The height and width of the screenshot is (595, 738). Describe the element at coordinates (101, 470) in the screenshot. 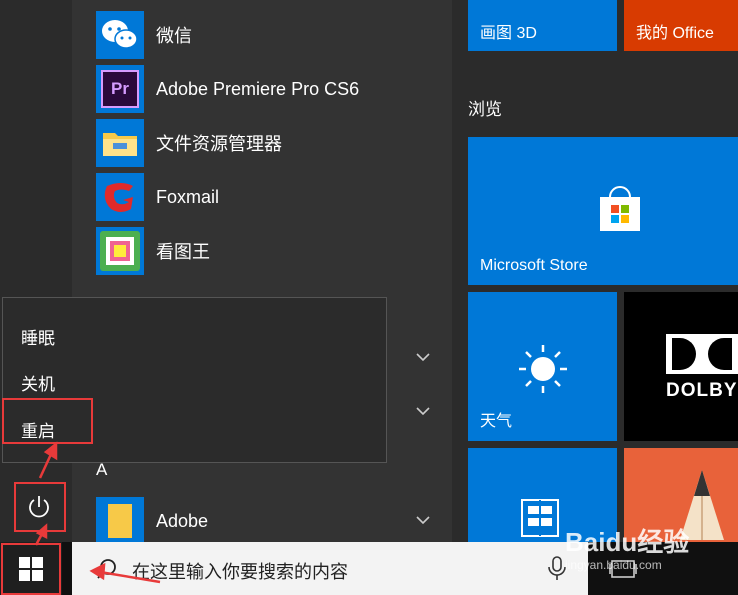

I see `group-letter-a: A` at that location.